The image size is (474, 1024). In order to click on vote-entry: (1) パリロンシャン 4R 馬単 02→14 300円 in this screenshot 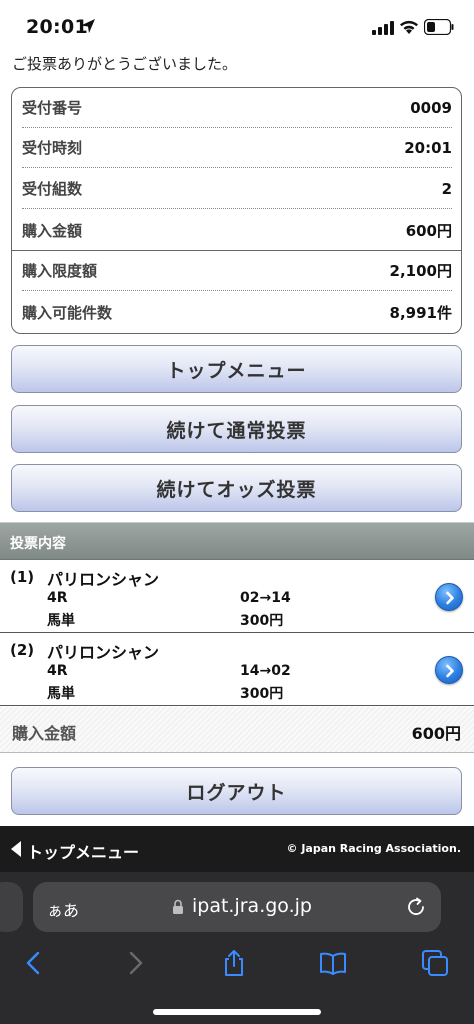, I will do `click(237, 596)`.